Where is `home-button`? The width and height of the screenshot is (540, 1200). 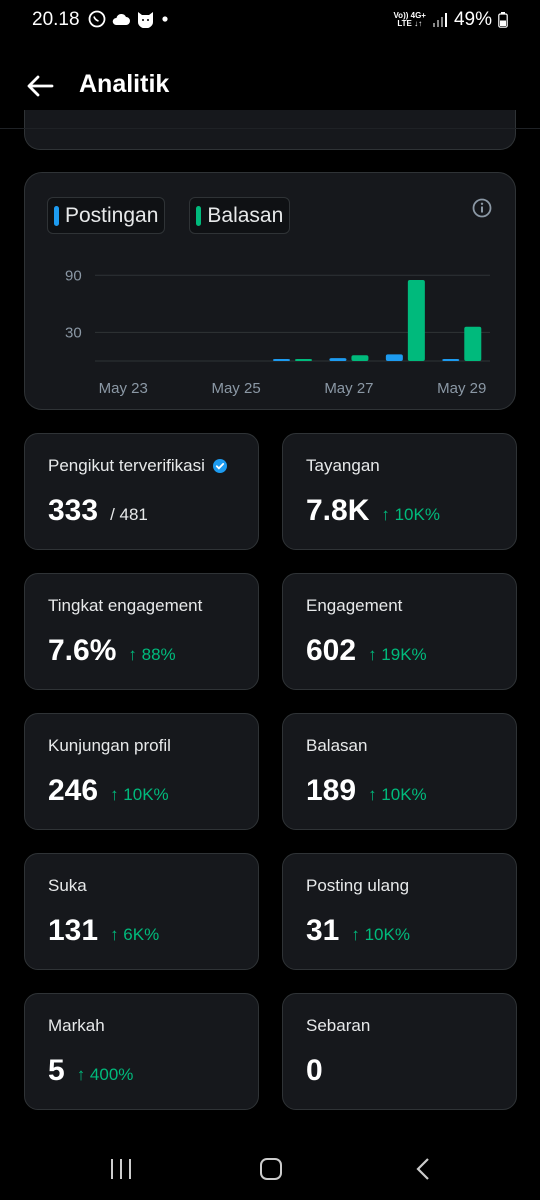
home-button is located at coordinates (271, 1169).